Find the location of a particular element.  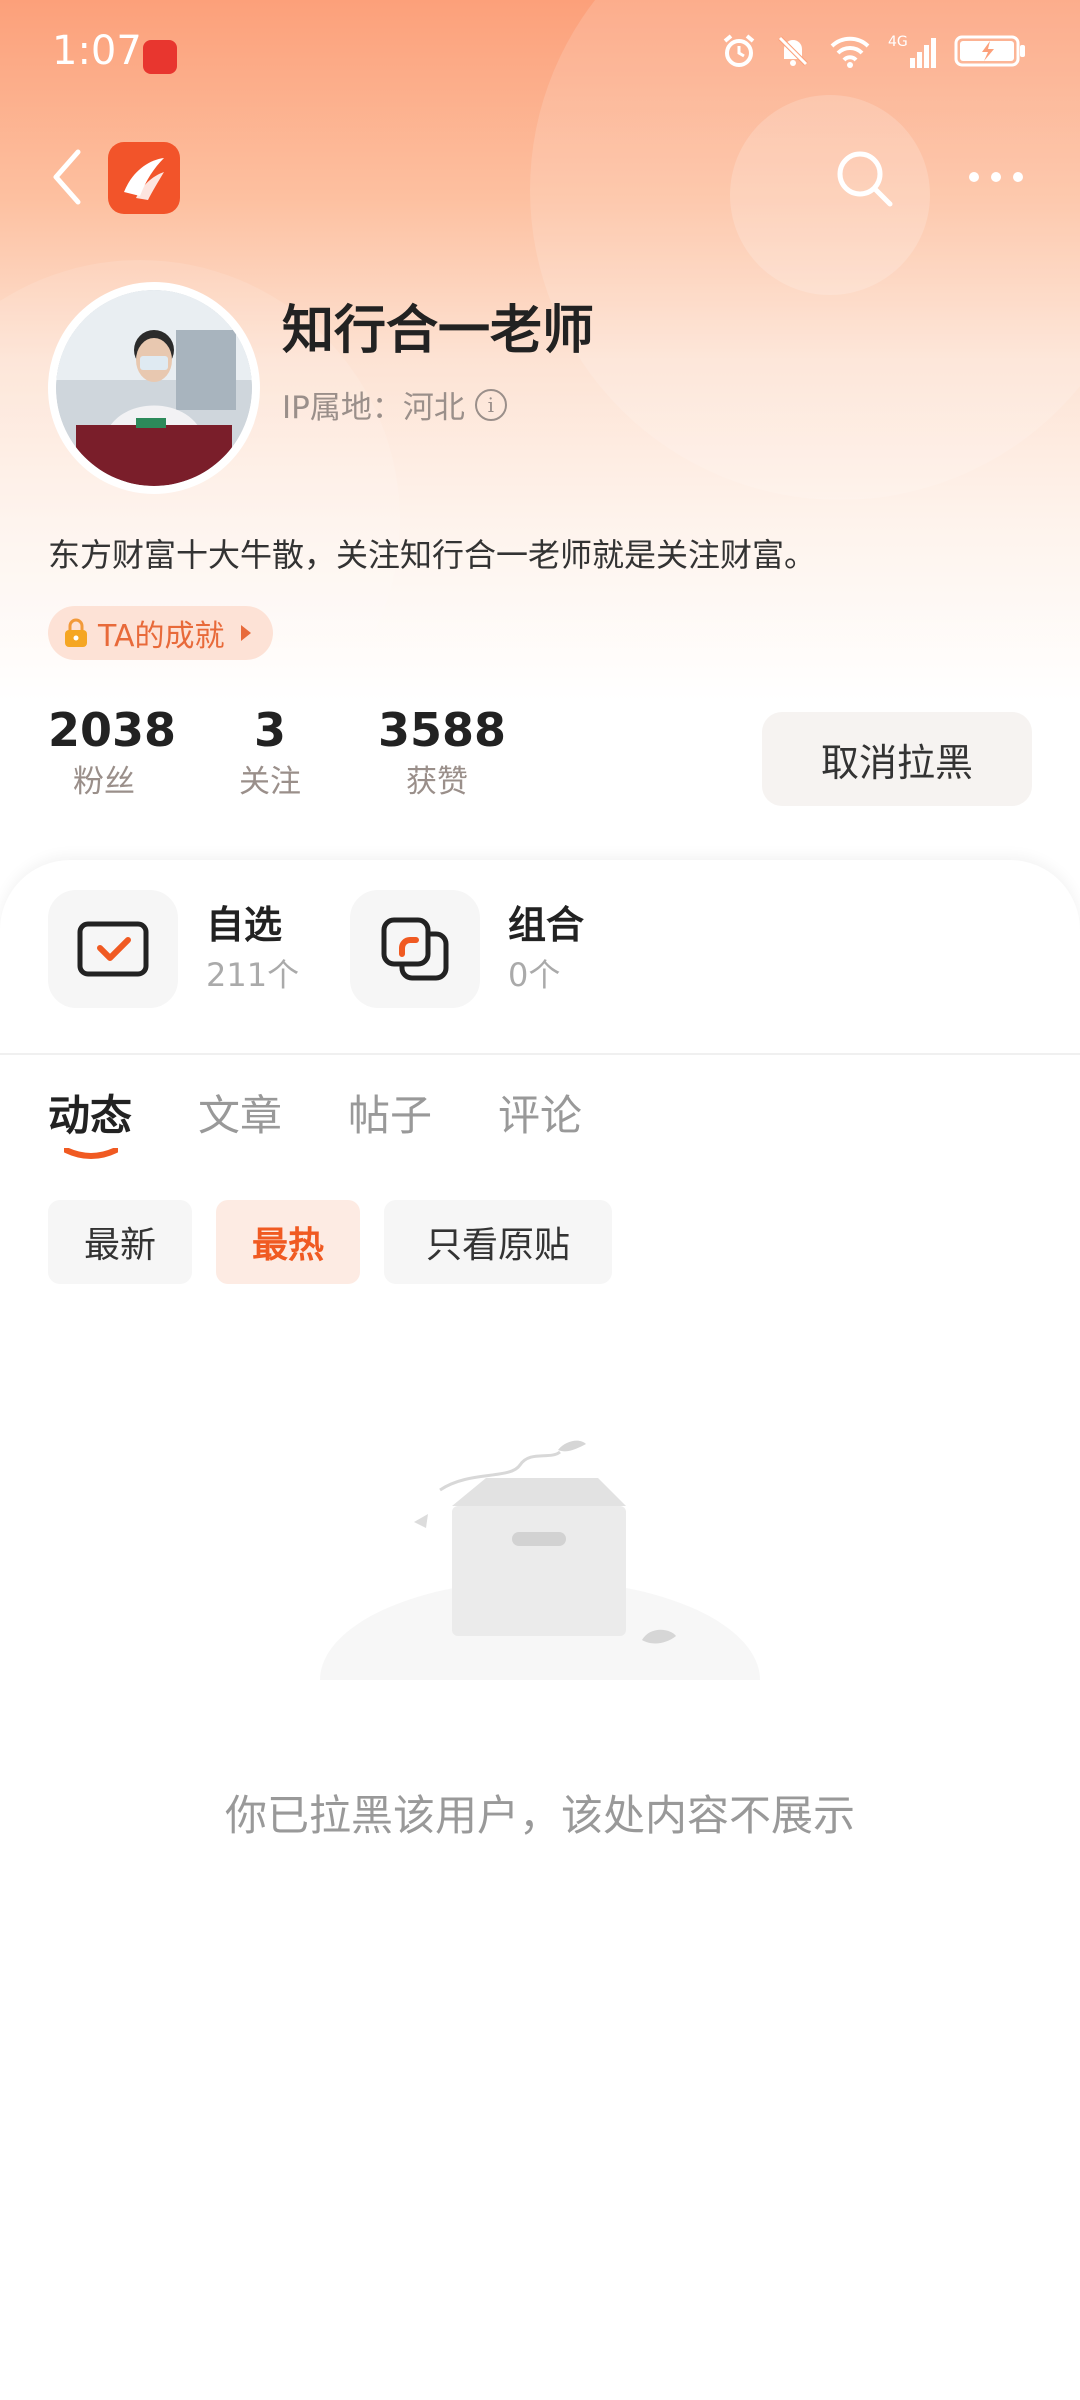

app-logo is located at coordinates (144, 178).